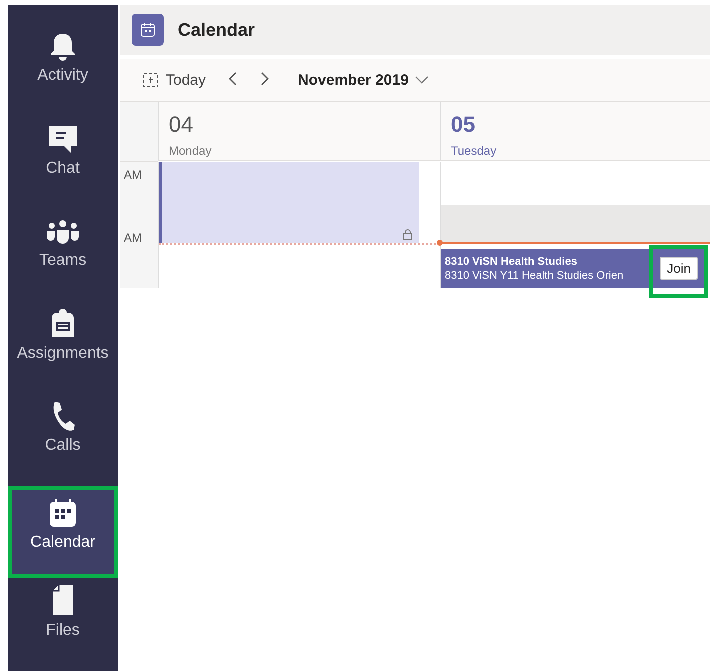 This screenshot has width=710, height=671. What do you see at coordinates (463, 125) in the screenshot?
I see `day-number: 05` at bounding box center [463, 125].